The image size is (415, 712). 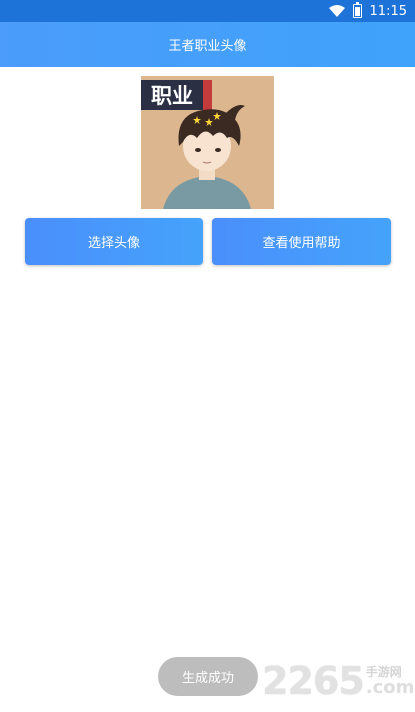 I want to click on toast-message: 生成成功, so click(x=208, y=676).